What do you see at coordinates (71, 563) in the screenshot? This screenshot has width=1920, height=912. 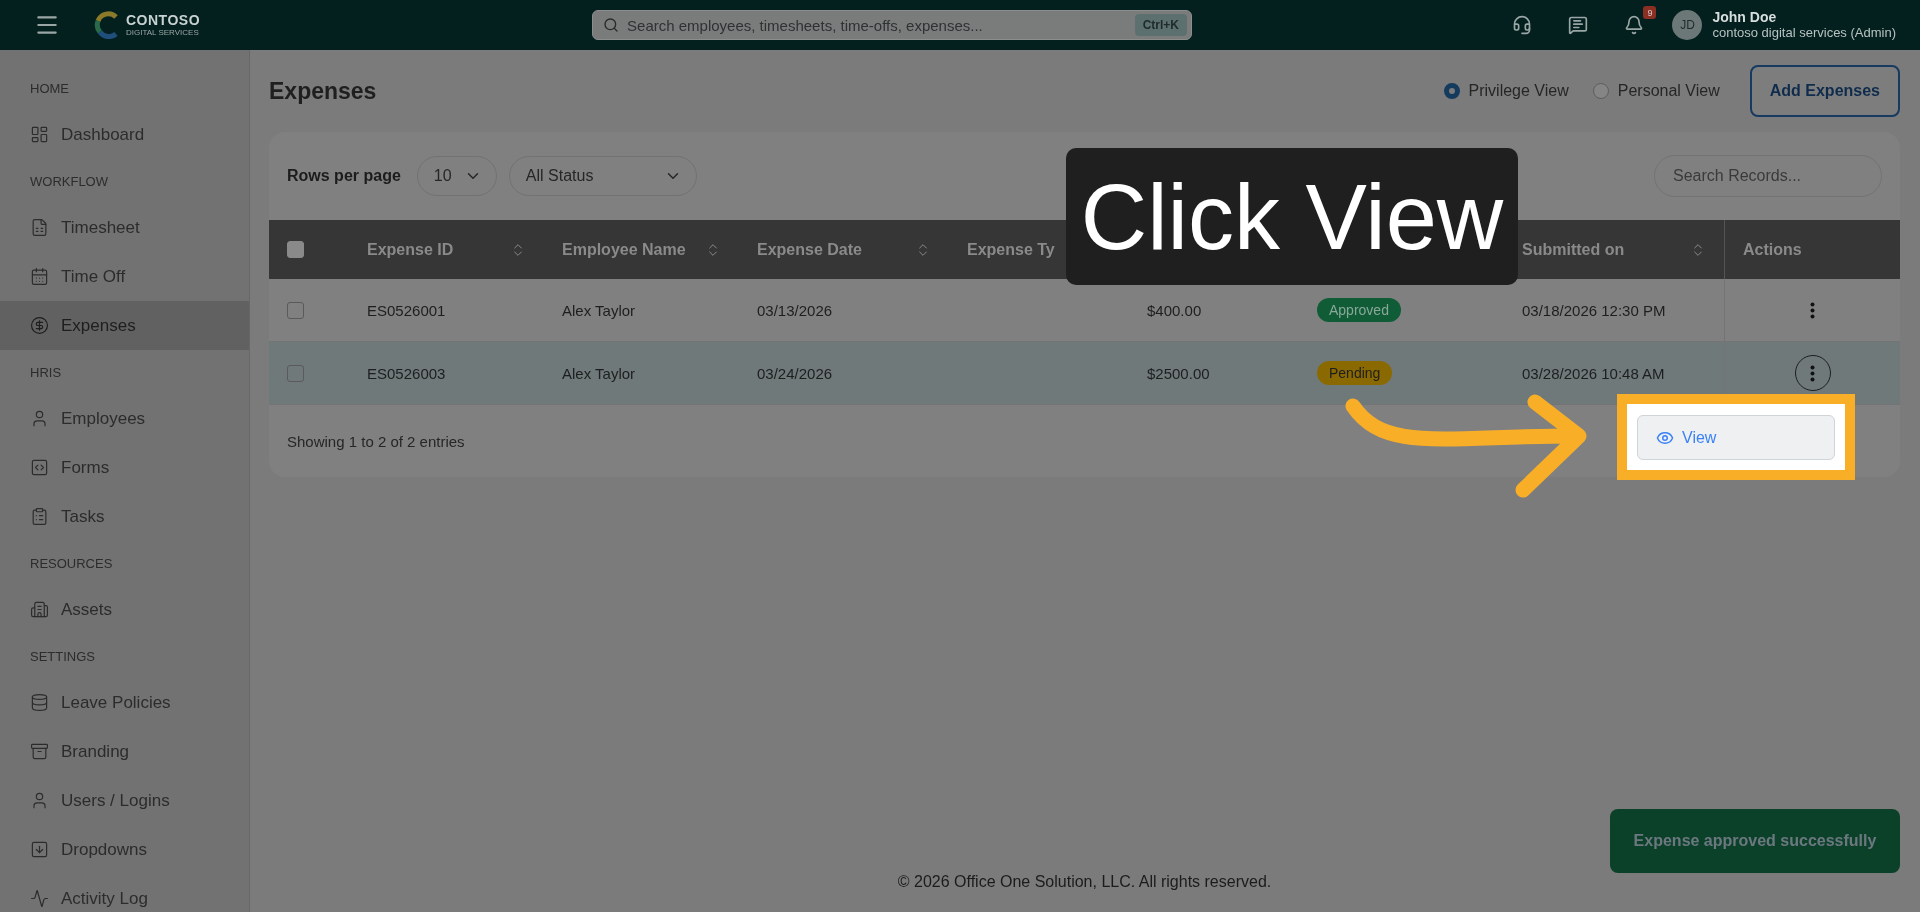 I see `sidebar-section-label: RESOURCES` at bounding box center [71, 563].